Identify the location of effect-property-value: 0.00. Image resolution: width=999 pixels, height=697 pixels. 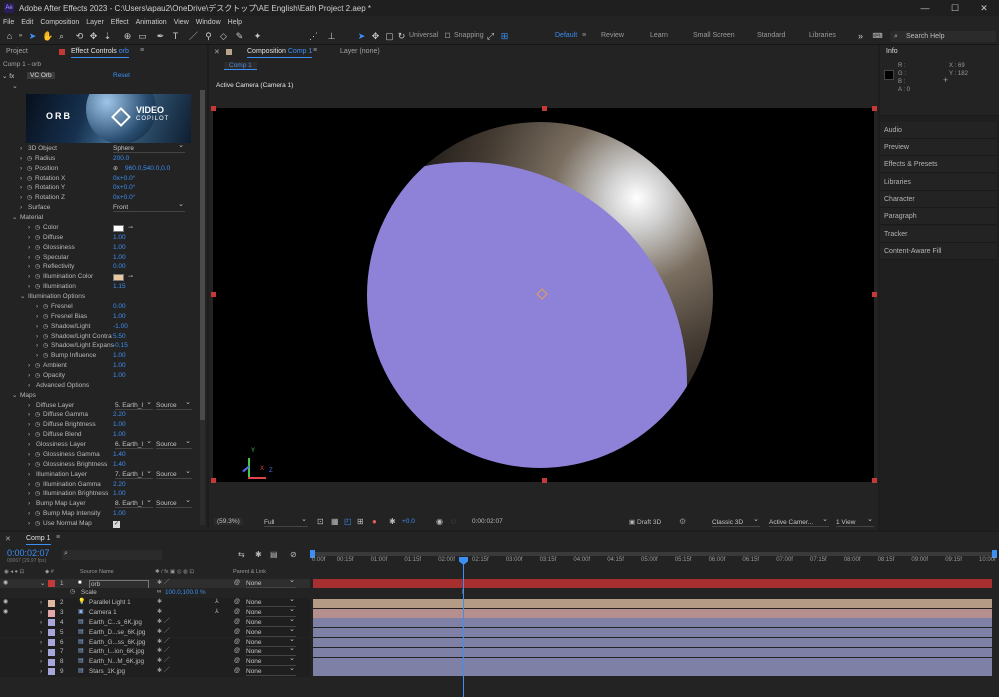
(119, 307).